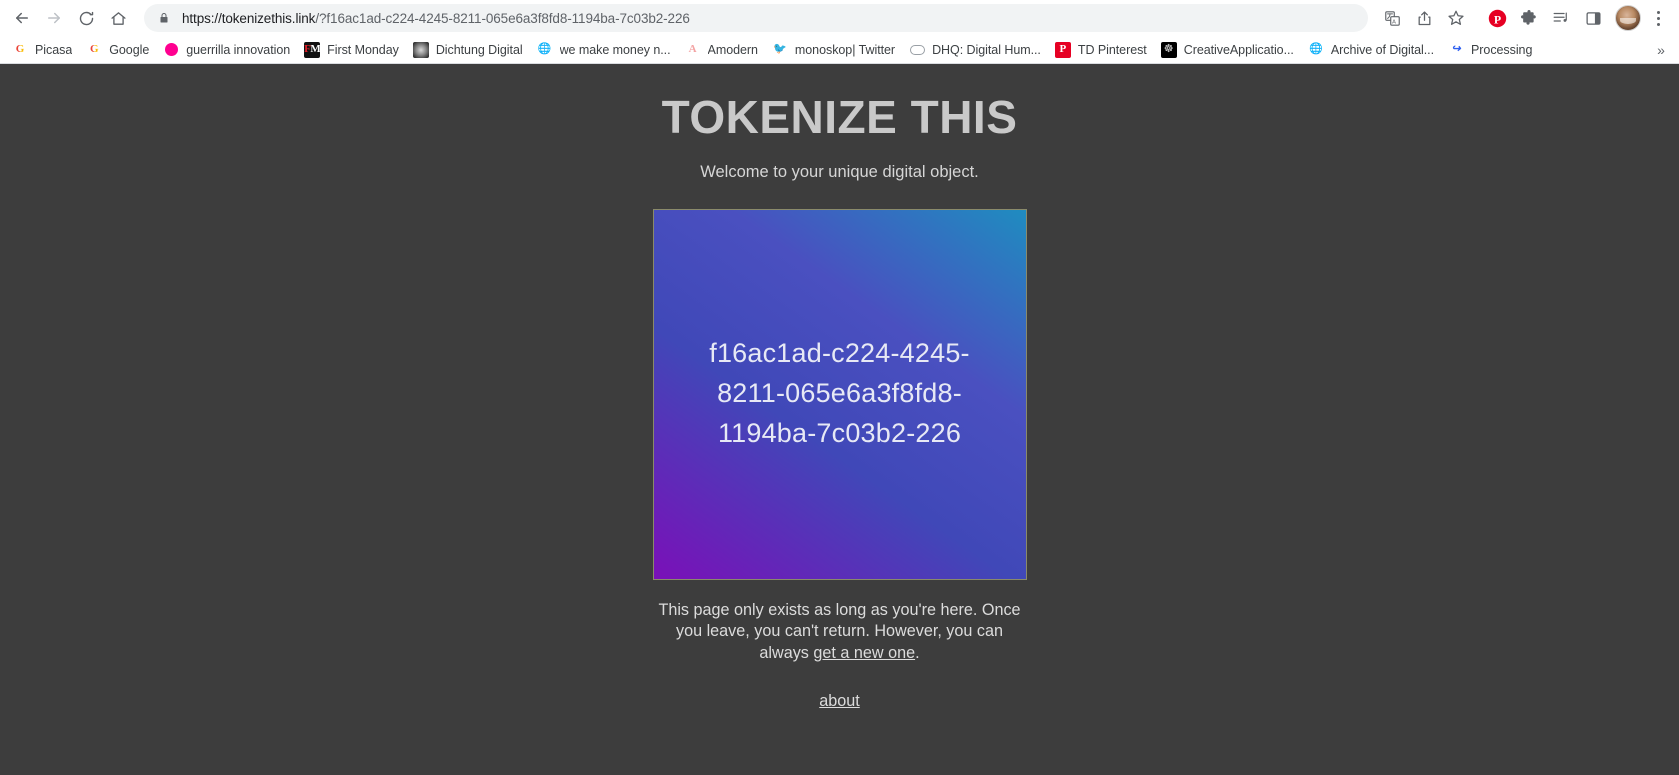 The width and height of the screenshot is (1679, 775). I want to click on first-monday-icon: FM, so click(312, 49).